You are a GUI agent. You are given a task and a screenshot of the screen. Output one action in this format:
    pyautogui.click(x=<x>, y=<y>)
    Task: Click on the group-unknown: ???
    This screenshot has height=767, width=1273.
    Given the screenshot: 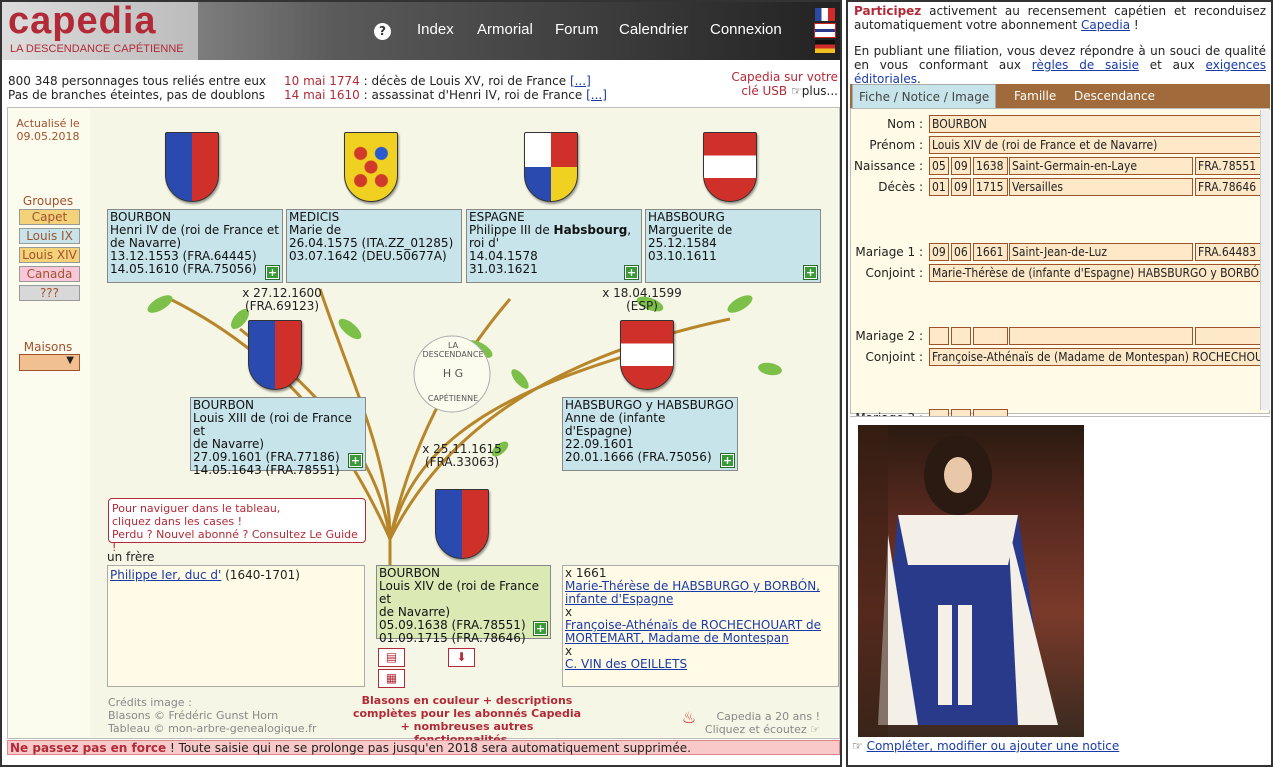 What is the action you would take?
    pyautogui.click(x=49, y=293)
    